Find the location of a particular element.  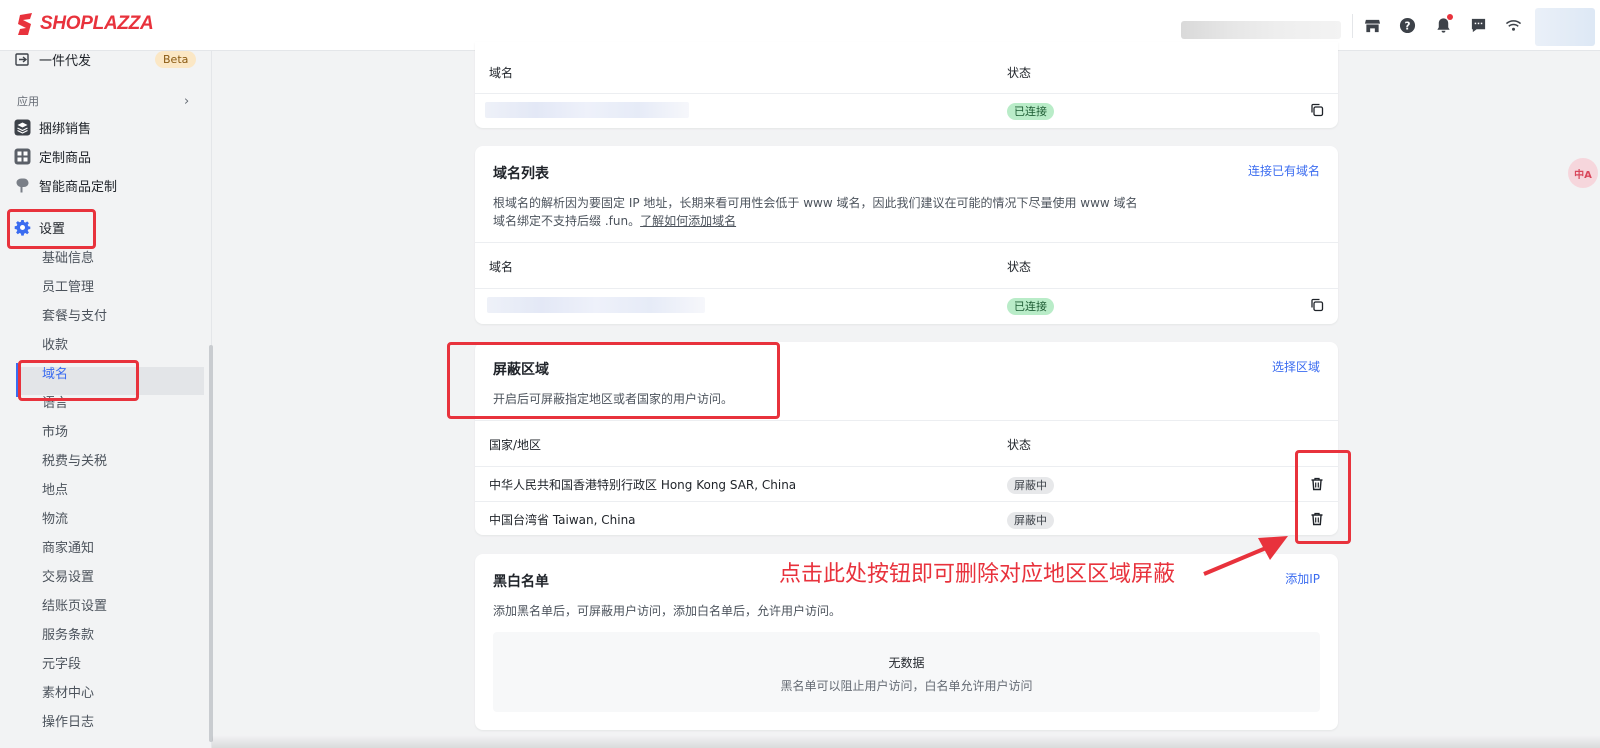

sidebar-item-smart-custom: 智能商品定制 is located at coordinates (102, 185).